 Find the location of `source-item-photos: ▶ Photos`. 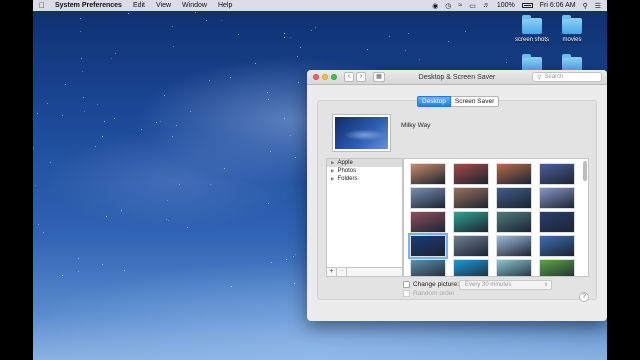

source-item-photos: ▶ Photos is located at coordinates (364, 171).